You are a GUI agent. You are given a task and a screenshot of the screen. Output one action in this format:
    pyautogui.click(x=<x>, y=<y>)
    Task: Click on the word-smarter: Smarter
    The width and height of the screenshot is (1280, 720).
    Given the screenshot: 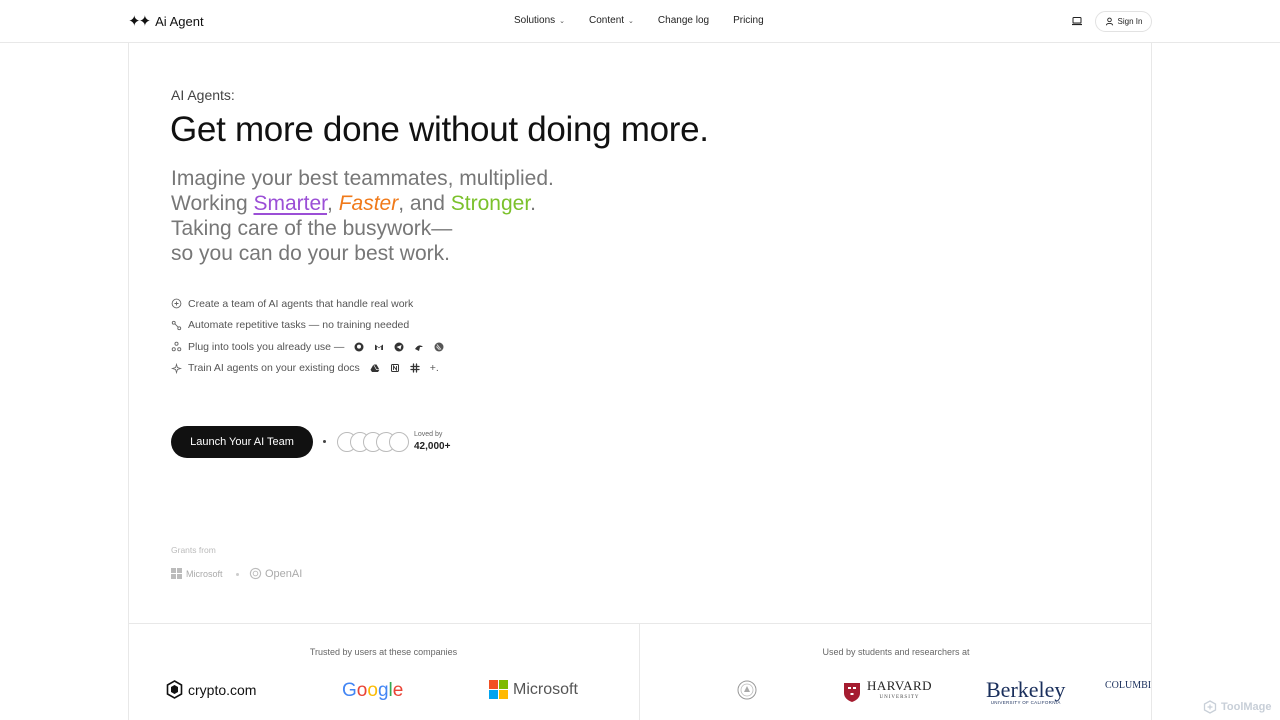 What is the action you would take?
    pyautogui.click(x=290, y=203)
    